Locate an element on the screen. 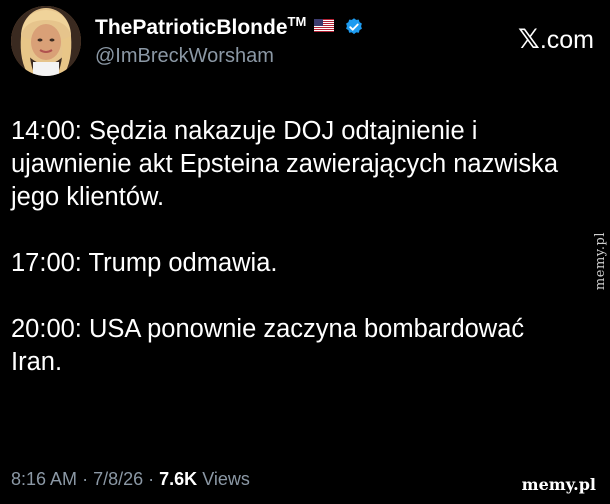 This screenshot has height=504, width=610. views-label: Views is located at coordinates (226, 479).